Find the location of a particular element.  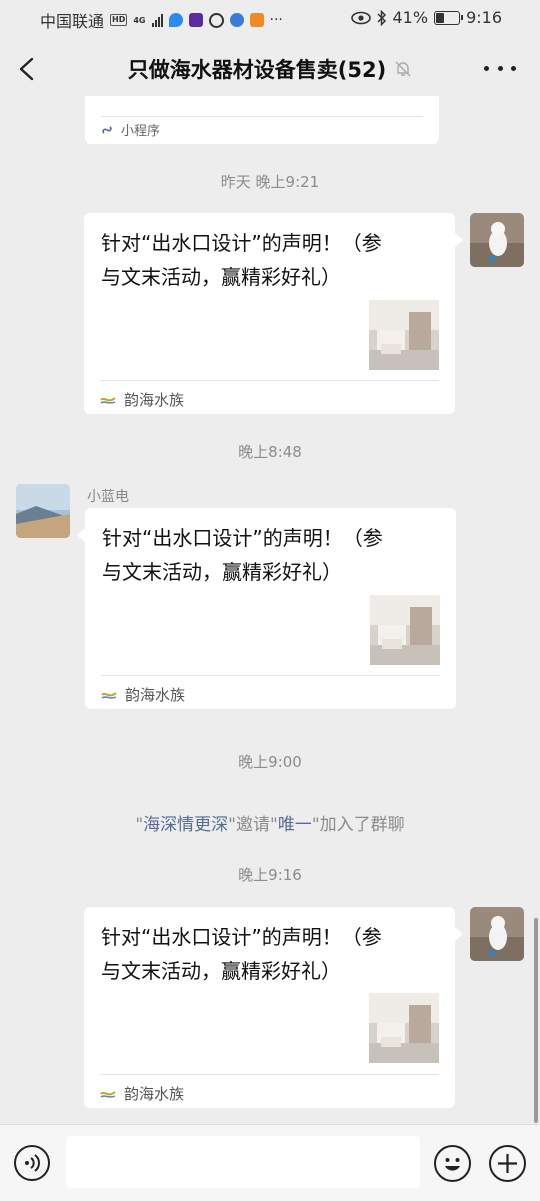

voice-input-button is located at coordinates (32, 1163).